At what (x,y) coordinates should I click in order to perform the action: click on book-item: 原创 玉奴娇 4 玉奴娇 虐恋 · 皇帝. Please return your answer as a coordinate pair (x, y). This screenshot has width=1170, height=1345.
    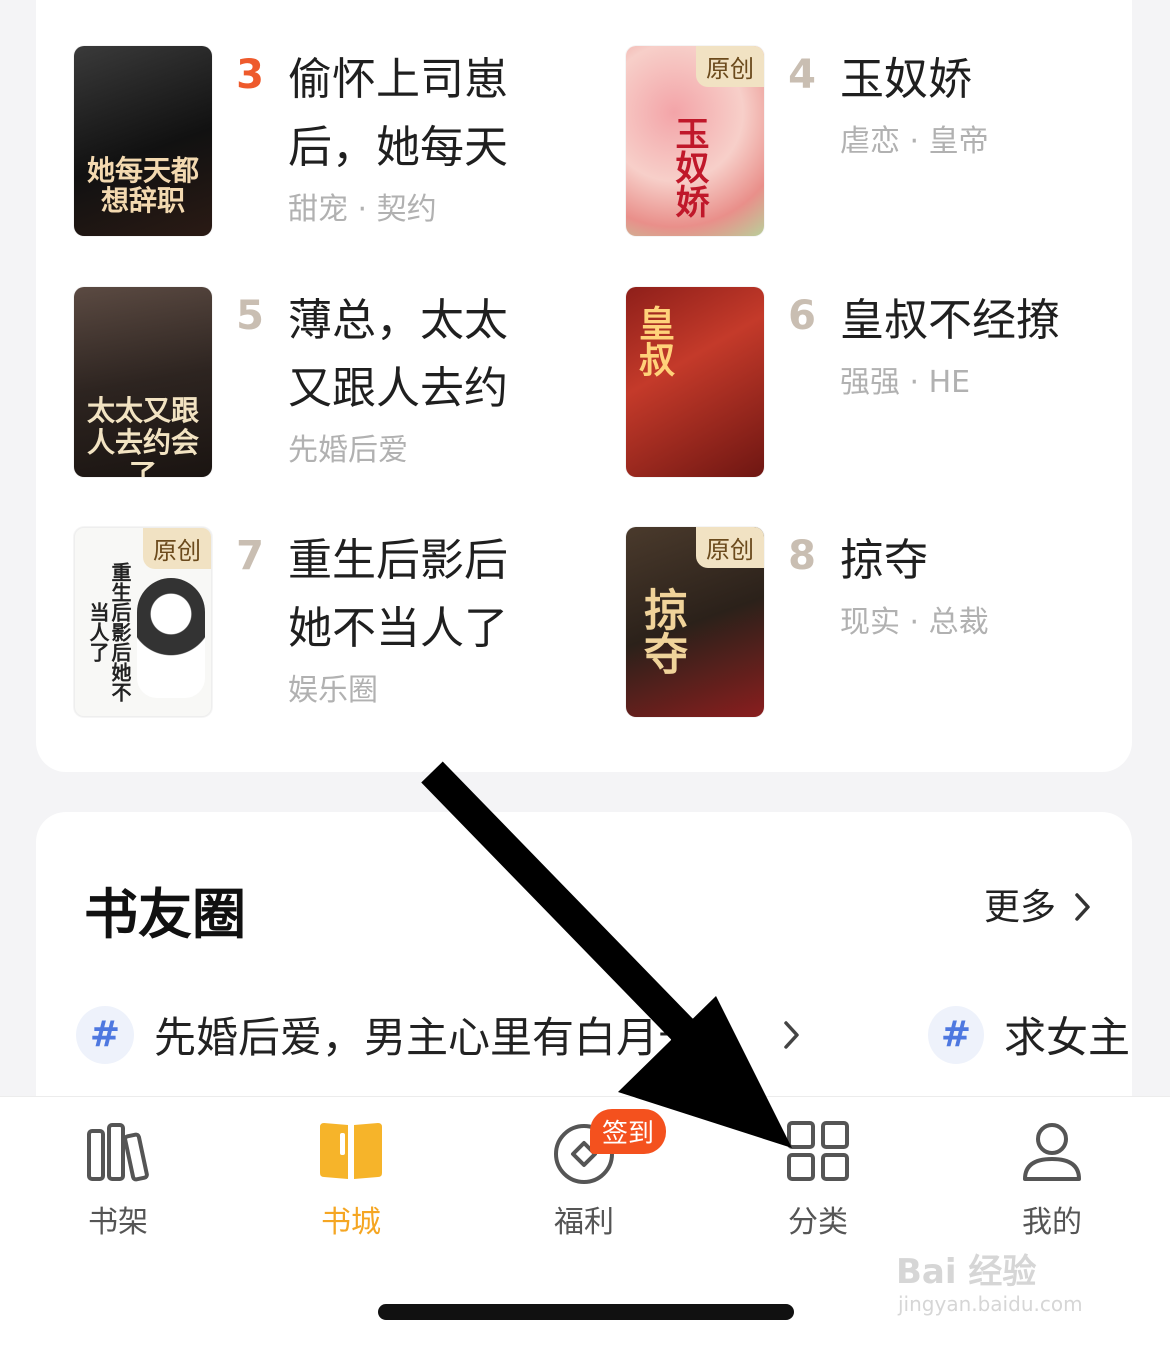
    Looking at the image, I should click on (863, 141).